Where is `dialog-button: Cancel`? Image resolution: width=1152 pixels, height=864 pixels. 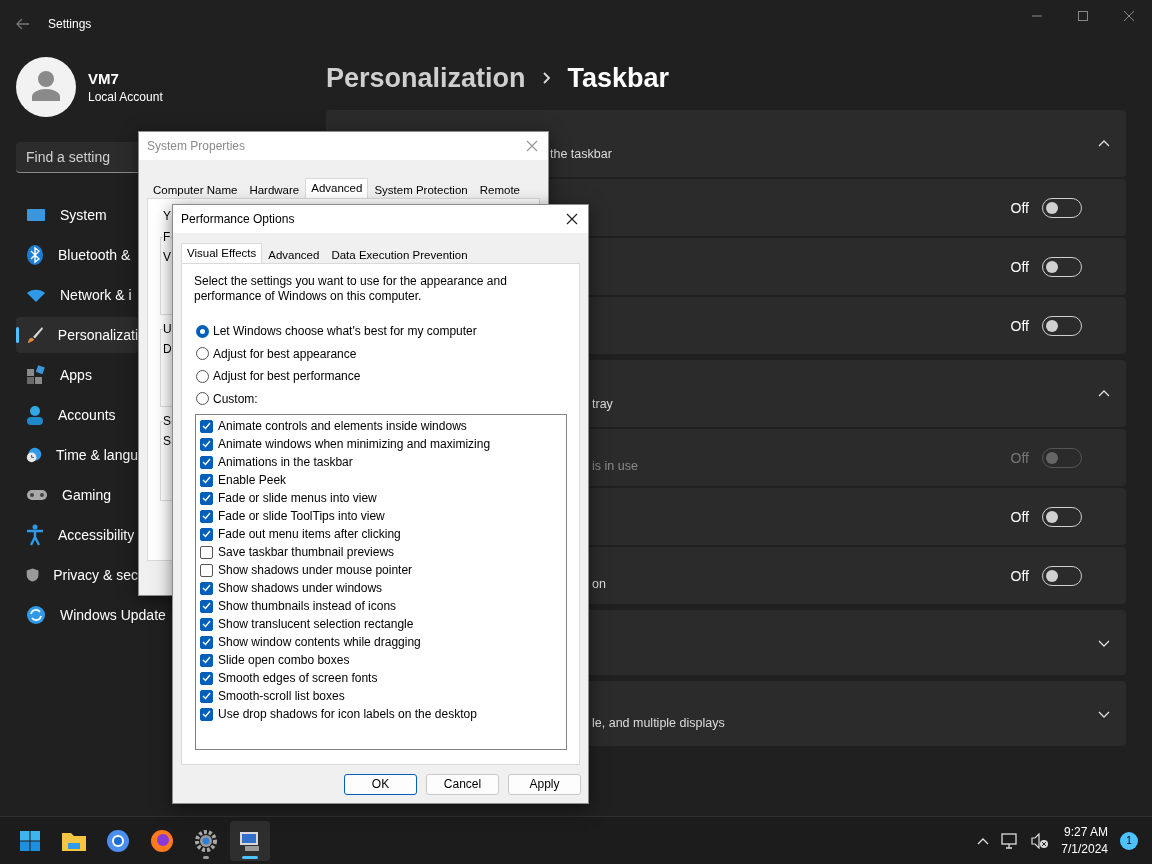
dialog-button: Cancel is located at coordinates (462, 784).